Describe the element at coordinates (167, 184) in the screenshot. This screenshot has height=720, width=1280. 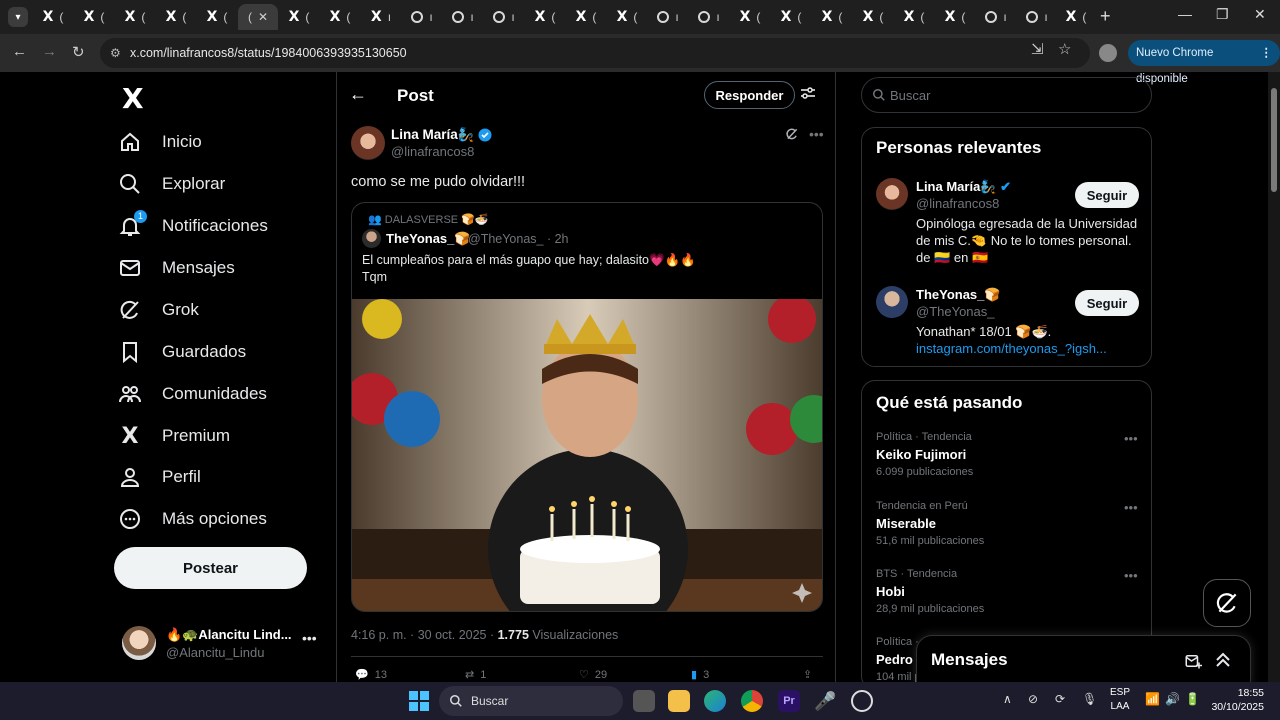
I see `nav-item-explore: Explorar` at that location.